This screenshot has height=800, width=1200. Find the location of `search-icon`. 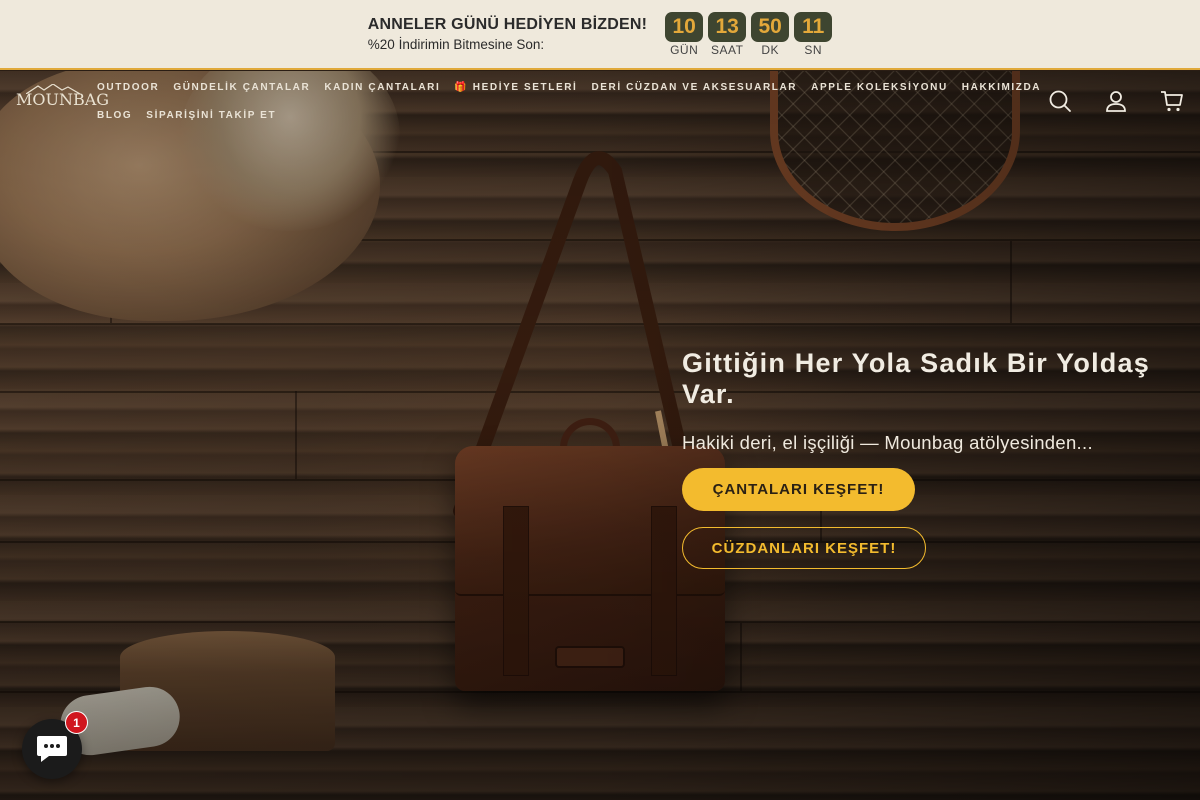

search-icon is located at coordinates (1060, 101).